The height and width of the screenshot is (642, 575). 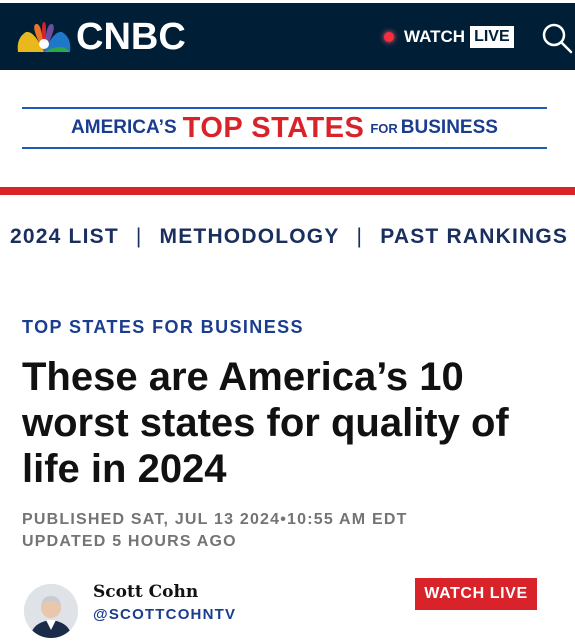 What do you see at coordinates (384, 128) in the screenshot?
I see `banner-for: FOR` at bounding box center [384, 128].